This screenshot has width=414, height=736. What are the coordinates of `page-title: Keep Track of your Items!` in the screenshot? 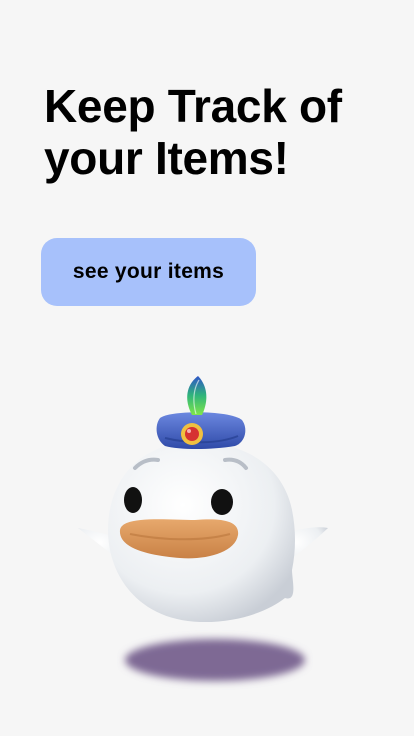 It's located at (214, 132).